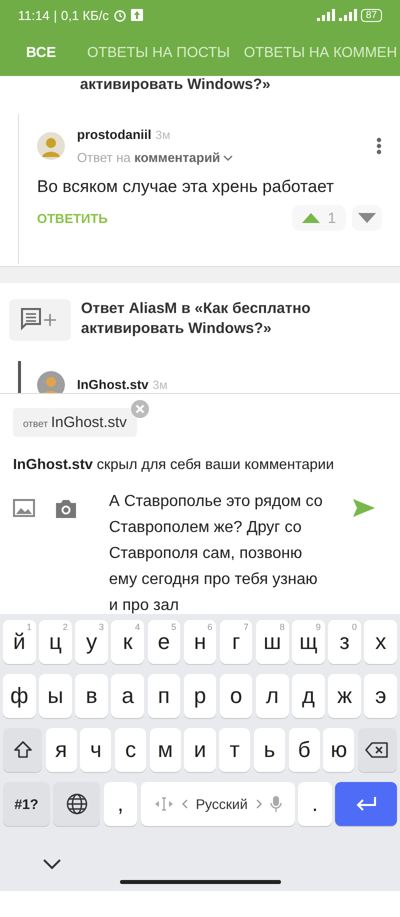 The height and width of the screenshot is (917, 400). What do you see at coordinates (318, 627) in the screenshot?
I see `key-hint: 9` at bounding box center [318, 627].